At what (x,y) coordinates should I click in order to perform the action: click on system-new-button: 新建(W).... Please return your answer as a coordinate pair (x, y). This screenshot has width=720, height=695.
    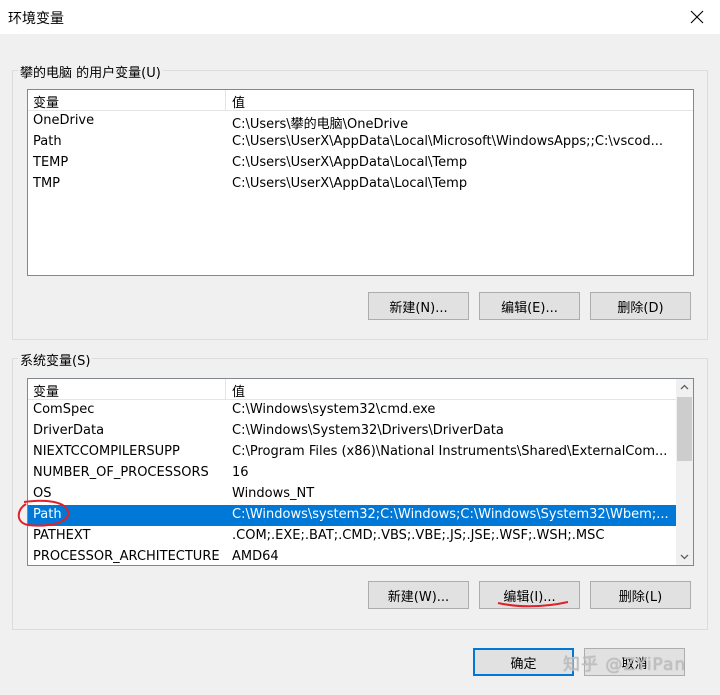
    Looking at the image, I should click on (418, 595).